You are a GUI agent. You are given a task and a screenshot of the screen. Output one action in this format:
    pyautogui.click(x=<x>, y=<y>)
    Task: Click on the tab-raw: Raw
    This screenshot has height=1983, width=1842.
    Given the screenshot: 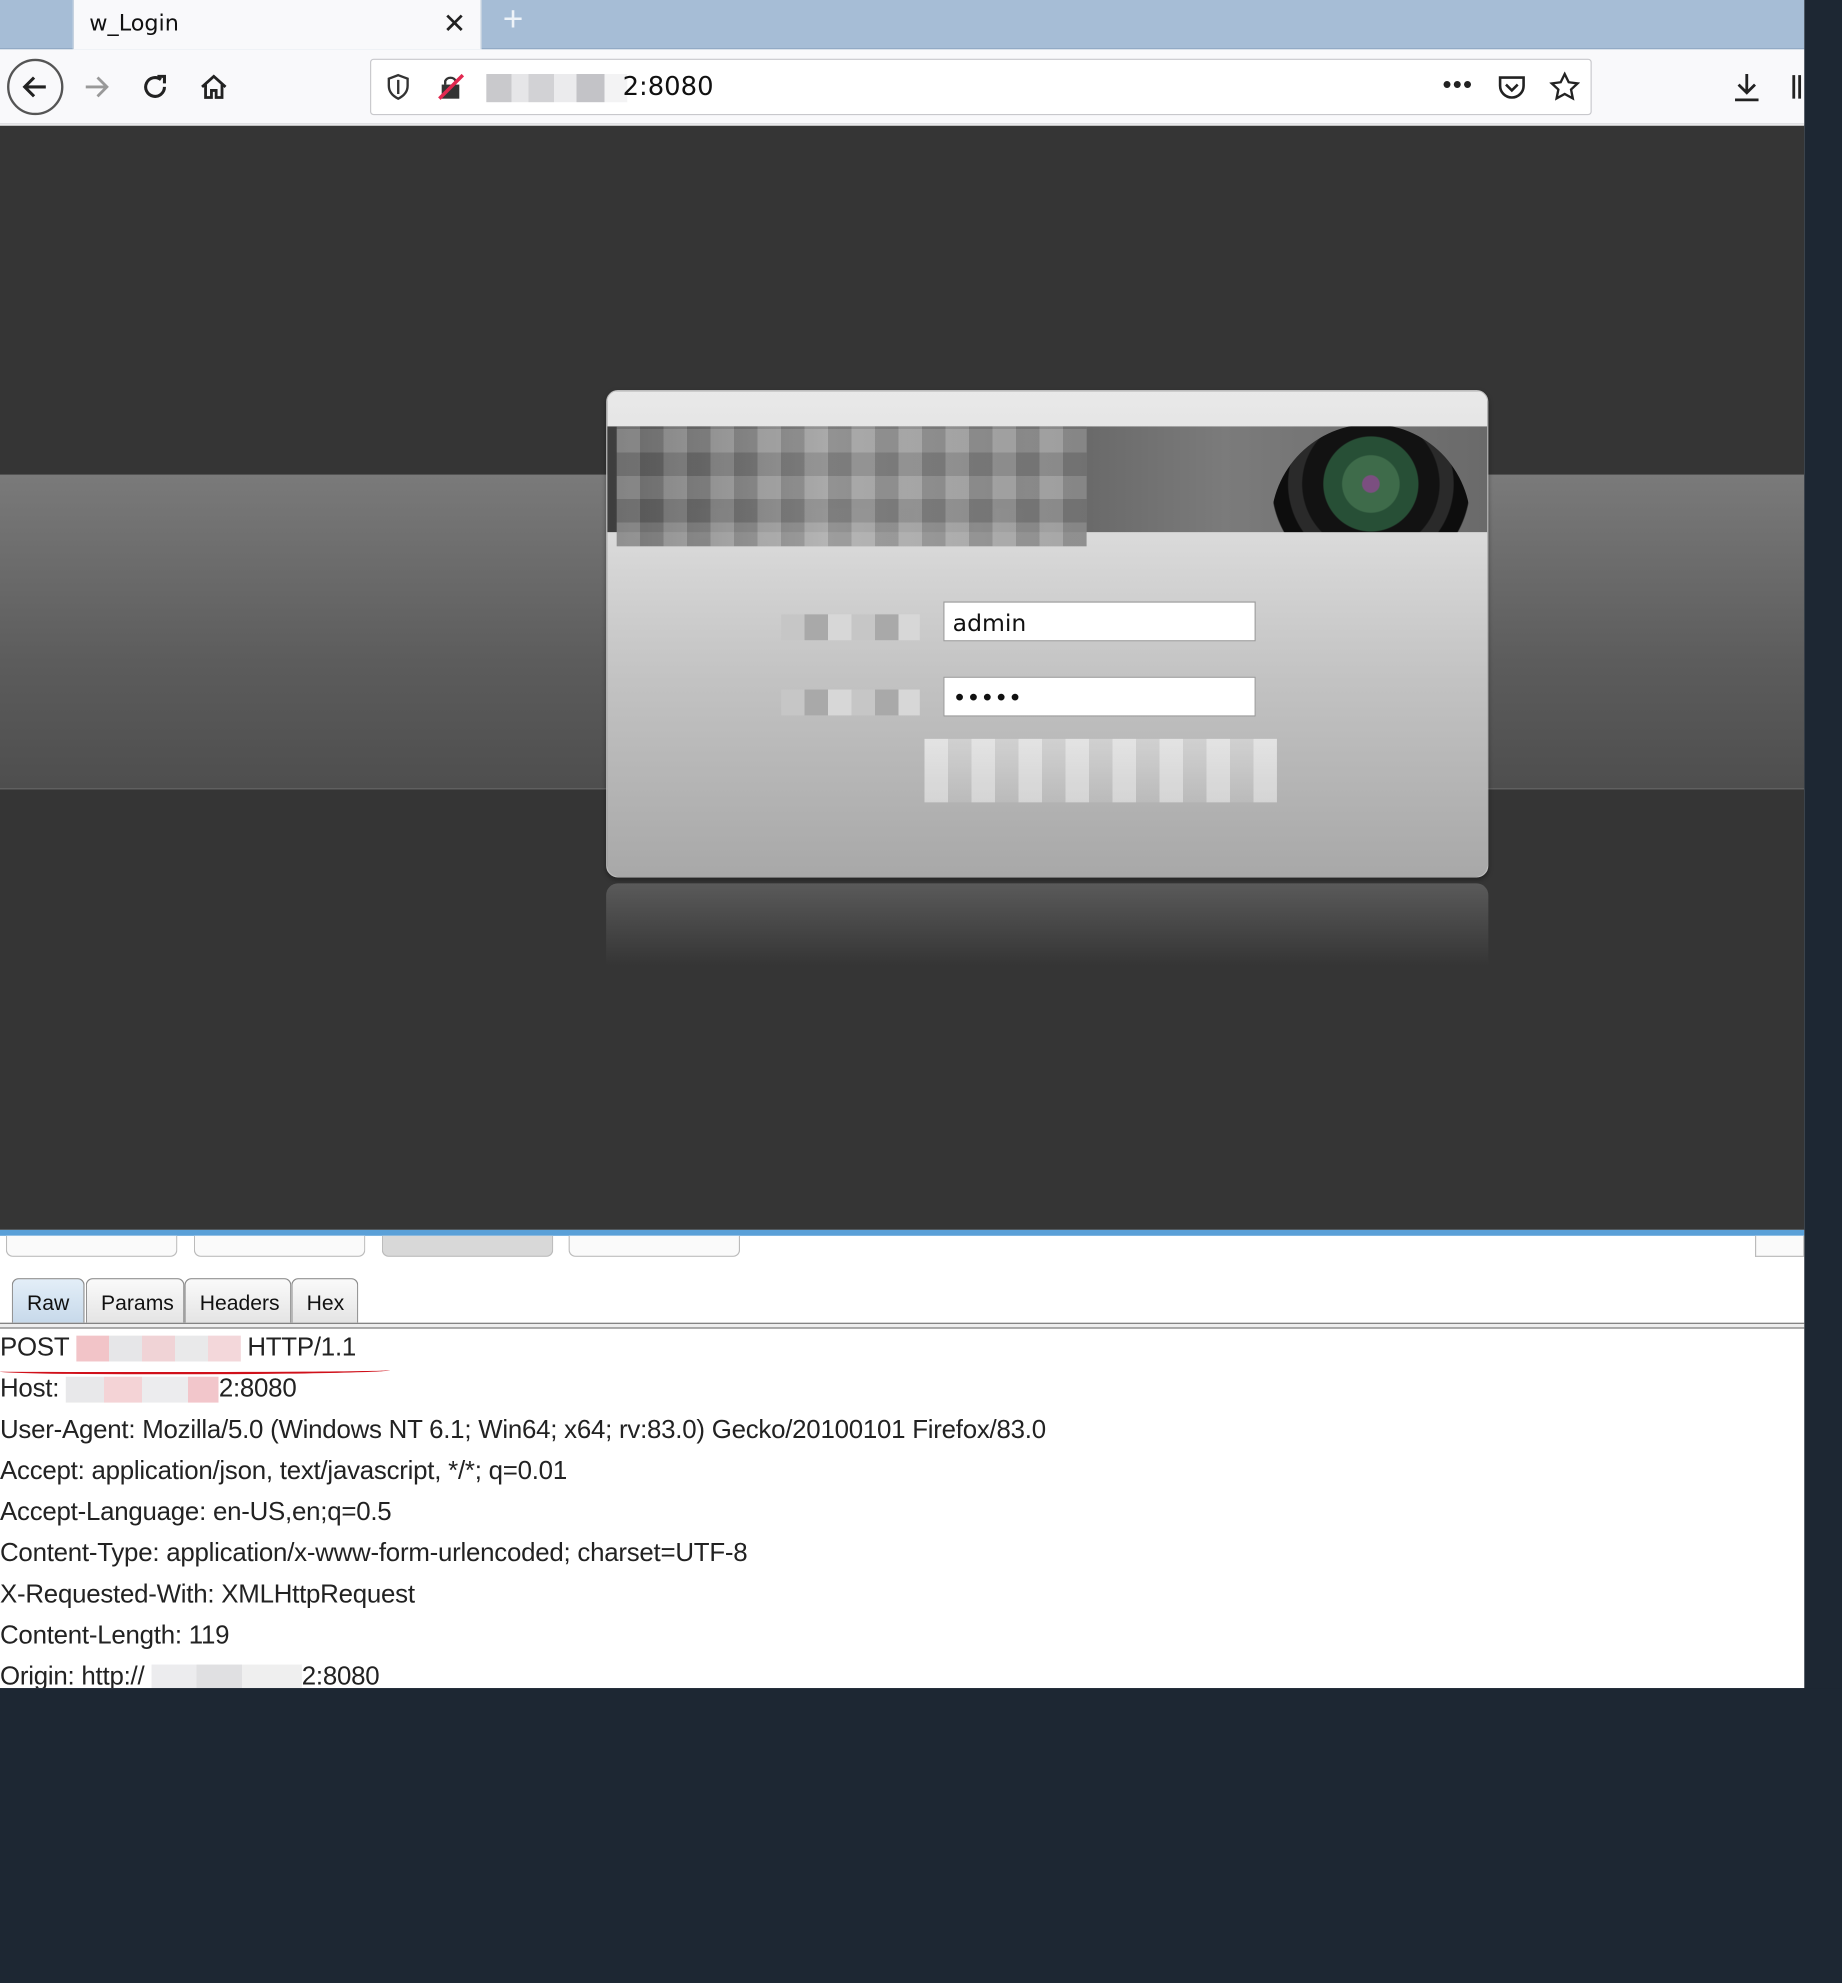 What is the action you would take?
    pyautogui.click(x=48, y=1300)
    